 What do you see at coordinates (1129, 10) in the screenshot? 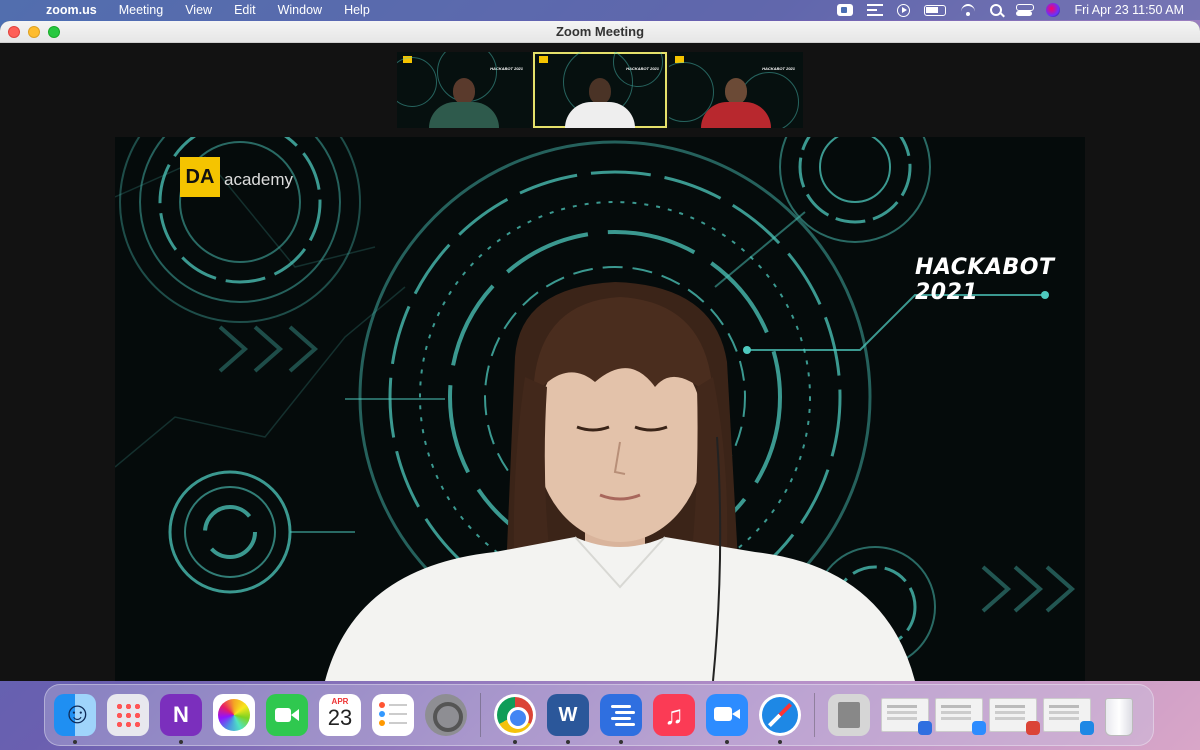
I see `menubar-clock: Fri Apr 23 11:50 AM` at bounding box center [1129, 10].